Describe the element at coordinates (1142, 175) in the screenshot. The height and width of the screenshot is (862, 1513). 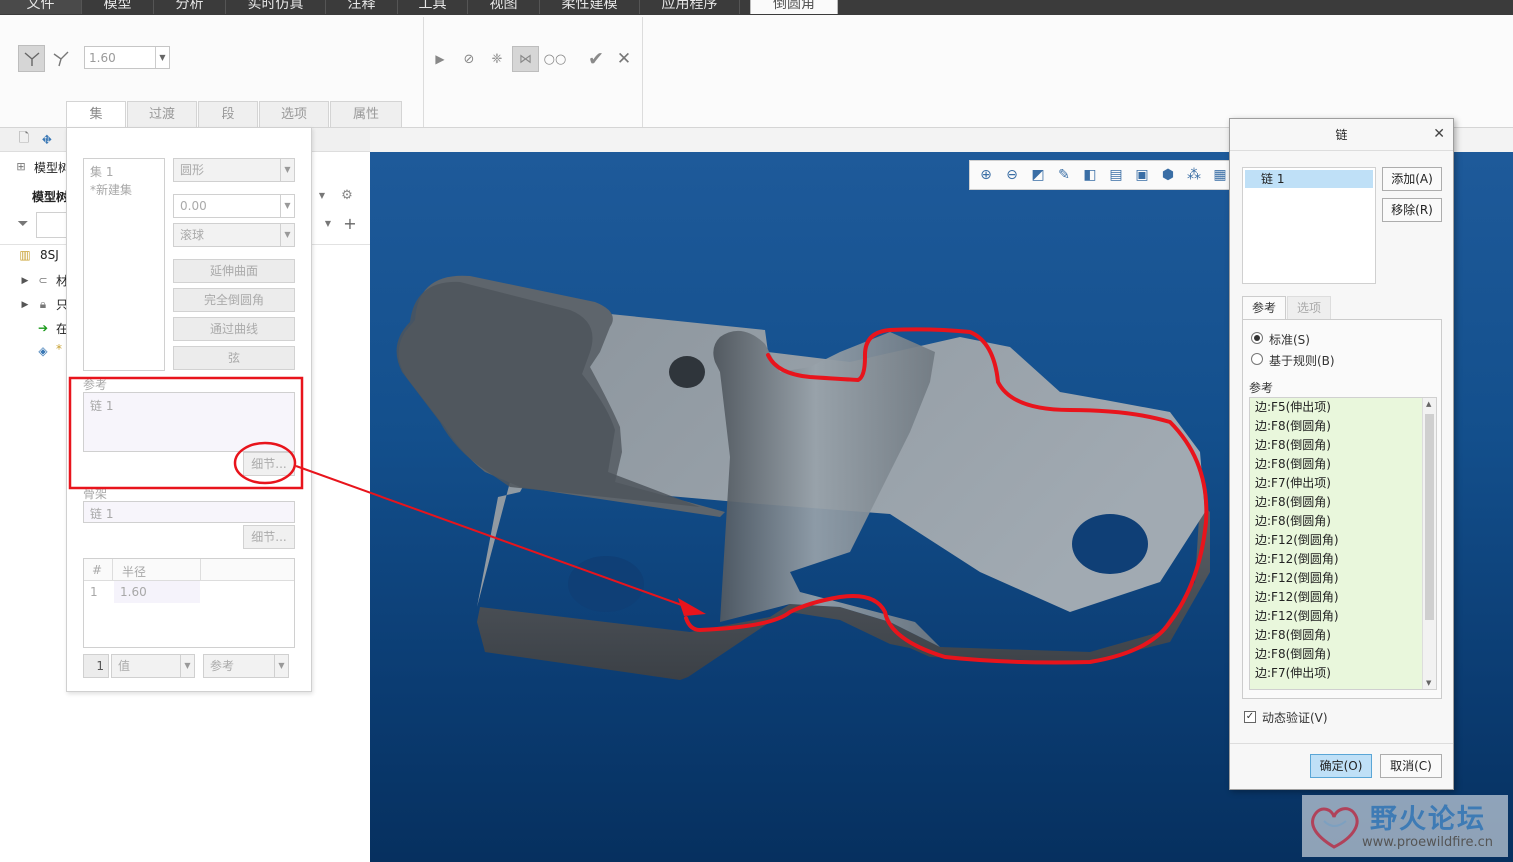
I see `view-manager-icon: ▣` at that location.